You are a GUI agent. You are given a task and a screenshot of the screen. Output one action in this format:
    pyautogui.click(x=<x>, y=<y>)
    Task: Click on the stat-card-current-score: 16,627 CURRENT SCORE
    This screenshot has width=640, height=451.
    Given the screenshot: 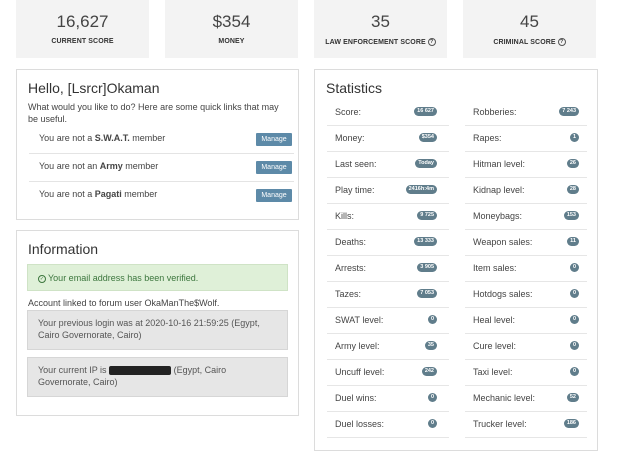 What is the action you would take?
    pyautogui.click(x=82, y=29)
    